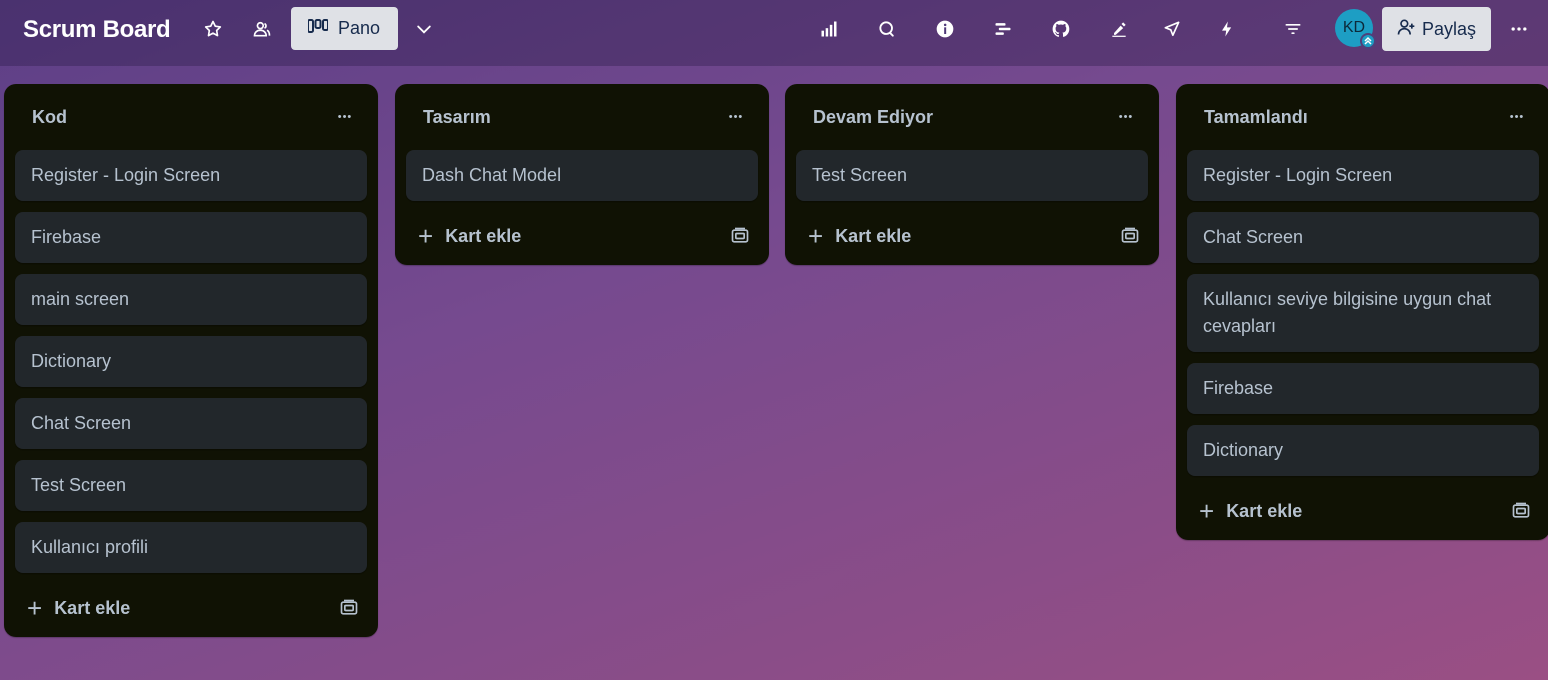 Image resolution: width=1548 pixels, height=680 pixels. What do you see at coordinates (1293, 29) in the screenshot?
I see `filter-icon` at bounding box center [1293, 29].